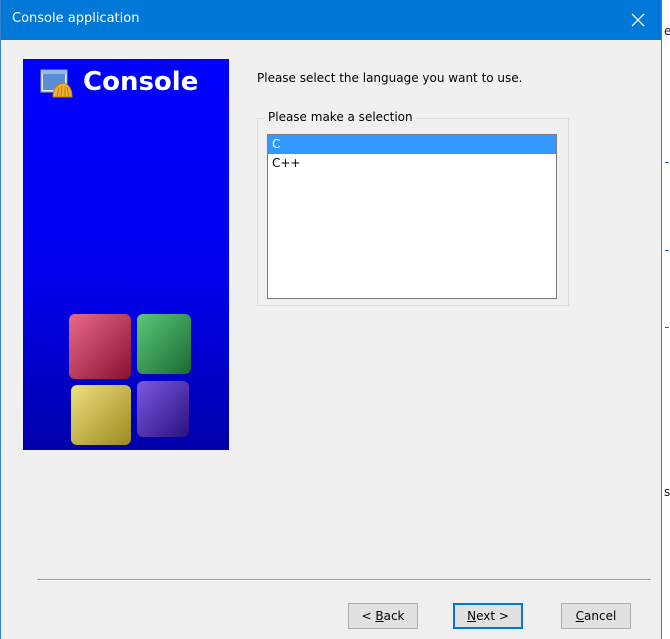 The height and width of the screenshot is (639, 670). What do you see at coordinates (472, 616) in the screenshot?
I see `next-button-mnemonic: N` at bounding box center [472, 616].